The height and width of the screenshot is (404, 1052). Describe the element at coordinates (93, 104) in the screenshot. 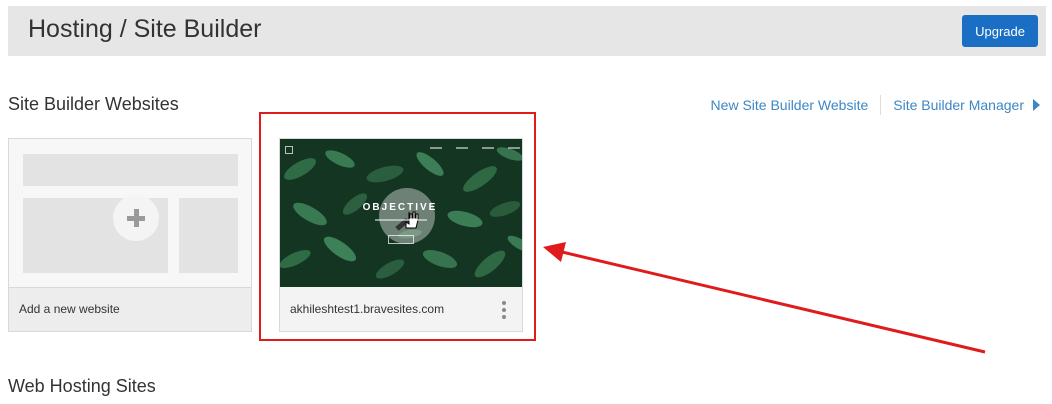

I see `site-builder-section-title: Site Builder Websites` at that location.